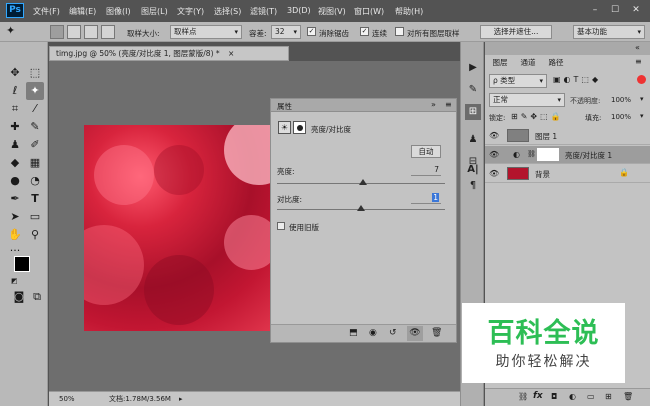  What do you see at coordinates (591, 396) in the screenshot?
I see `new-group-icon: ▭` at bounding box center [591, 396].